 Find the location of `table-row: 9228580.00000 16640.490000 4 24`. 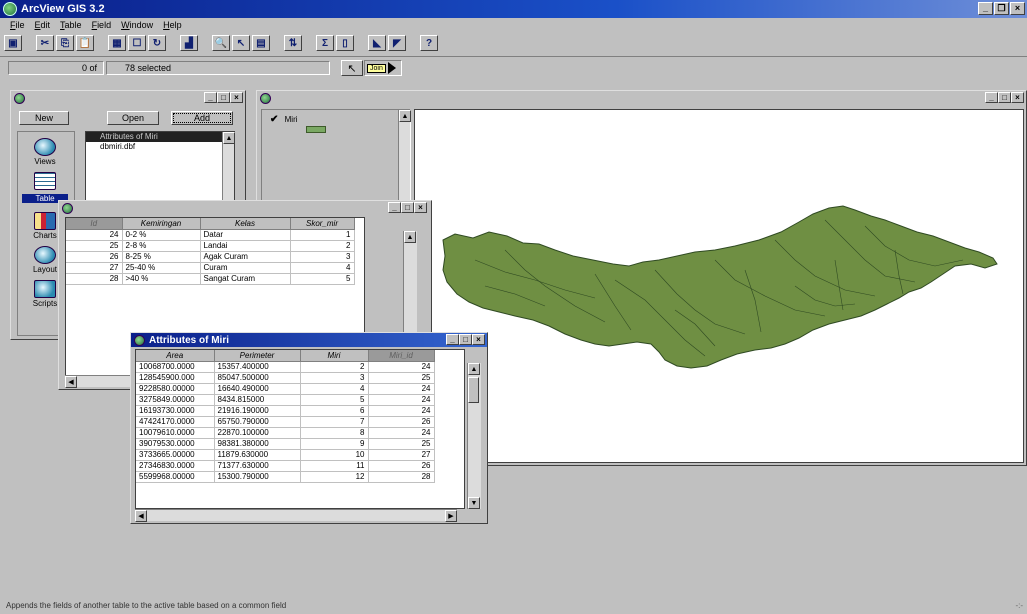

table-row: 9228580.00000 16640.490000 4 24 is located at coordinates (285, 389).